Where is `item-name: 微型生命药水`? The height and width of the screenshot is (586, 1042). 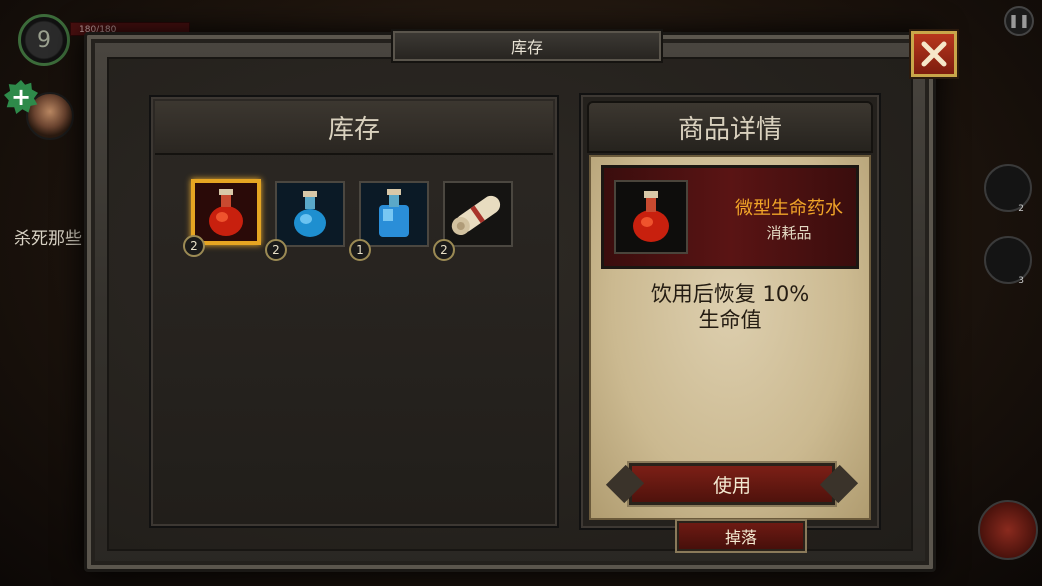 item-name: 微型生命药水 is located at coordinates (789, 208).